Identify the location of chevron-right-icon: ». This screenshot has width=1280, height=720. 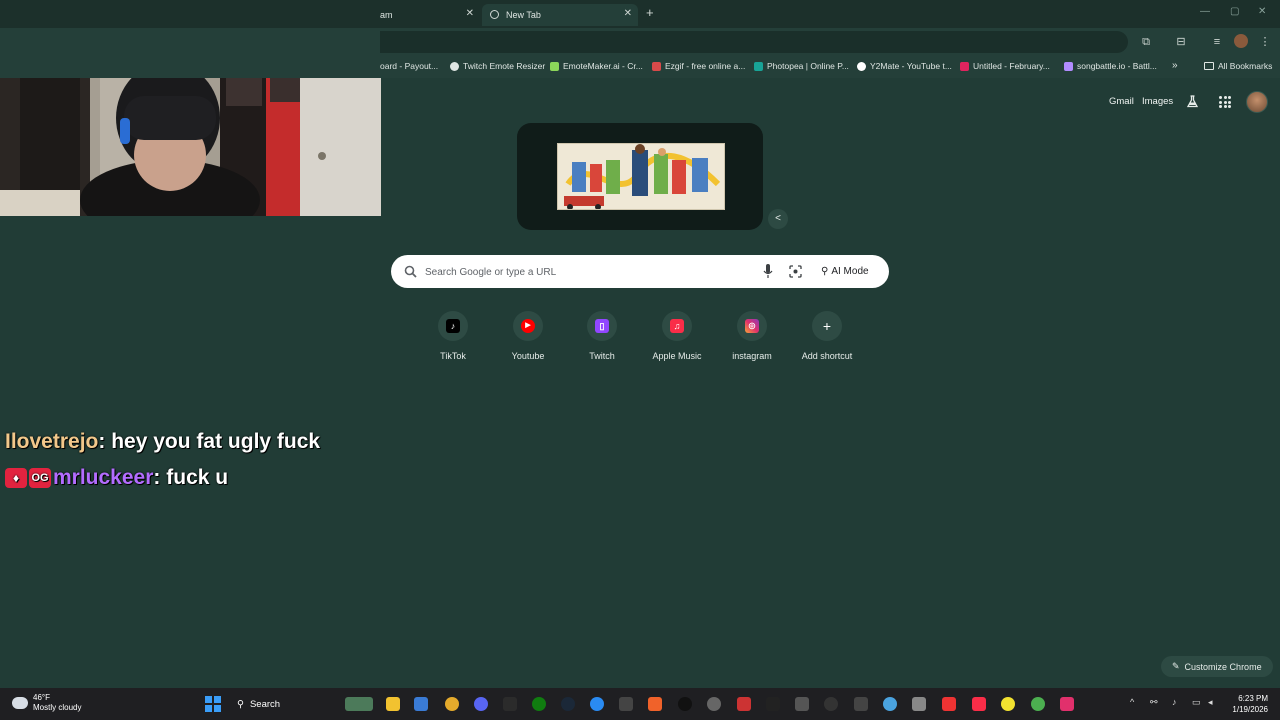
(1175, 65).